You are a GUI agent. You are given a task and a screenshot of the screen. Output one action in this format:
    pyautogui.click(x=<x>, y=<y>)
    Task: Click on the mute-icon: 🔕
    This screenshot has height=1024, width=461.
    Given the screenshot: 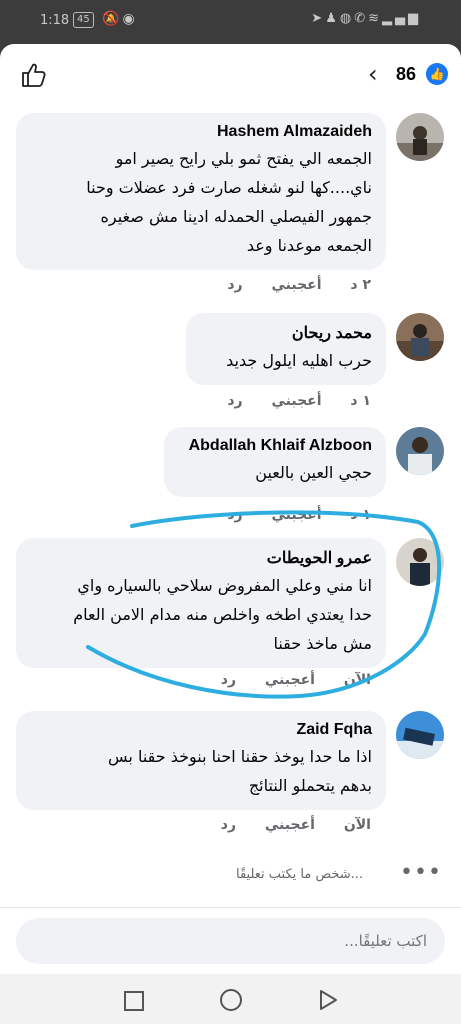 What is the action you would take?
    pyautogui.click(x=112, y=19)
    